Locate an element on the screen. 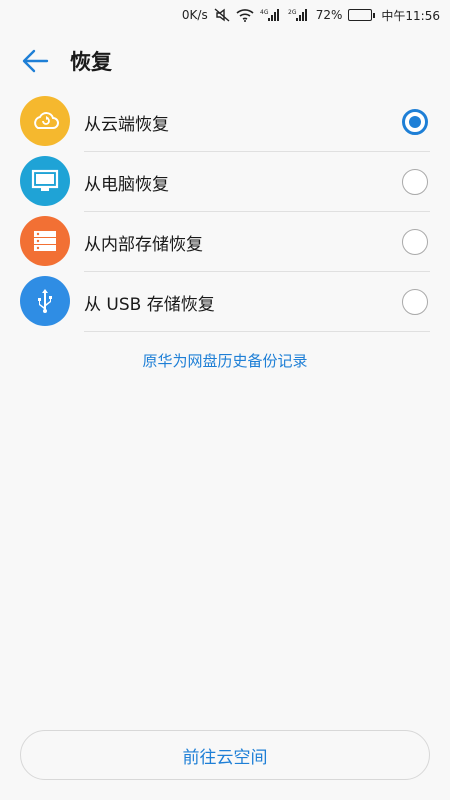  divider is located at coordinates (257, 331).